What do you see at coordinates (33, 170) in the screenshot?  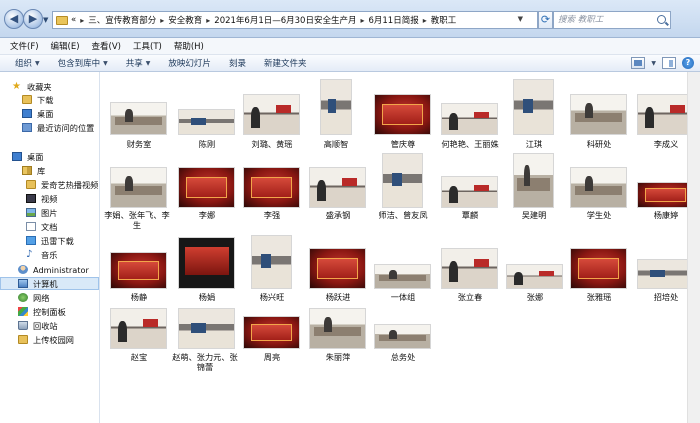 I see `nav-libraries: 库` at bounding box center [33, 170].